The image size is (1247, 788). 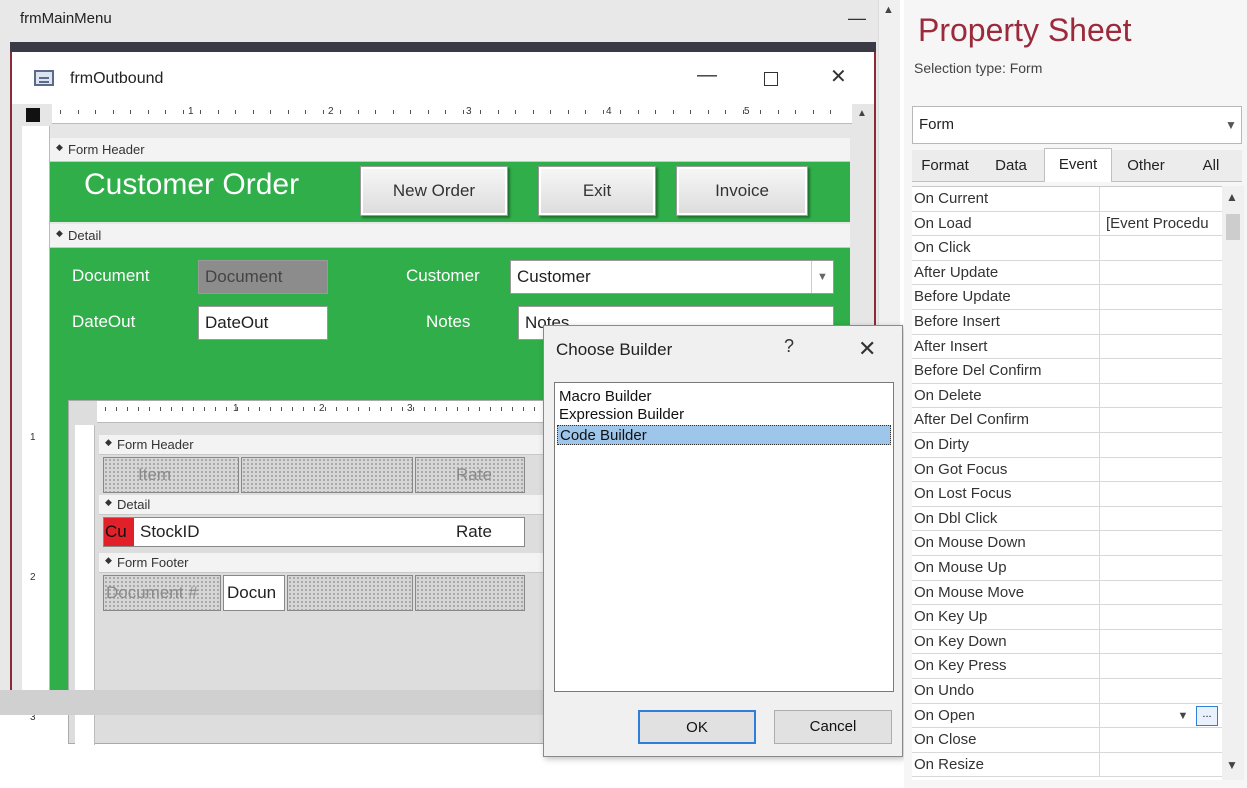 What do you see at coordinates (1067, 199) in the screenshot?
I see `property-row: On Current` at bounding box center [1067, 199].